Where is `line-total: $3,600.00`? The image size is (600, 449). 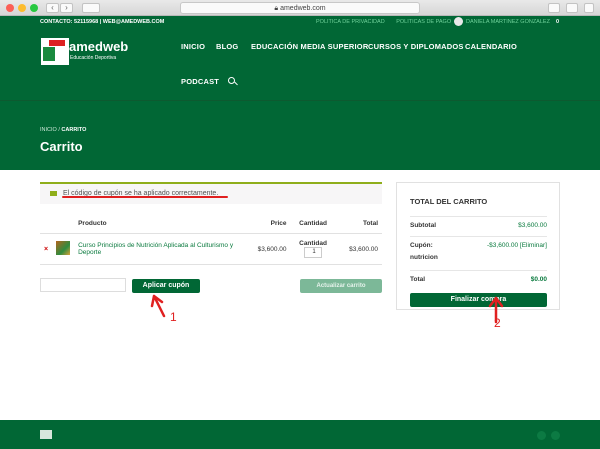
line-total: $3,600.00 is located at coordinates (358, 249).